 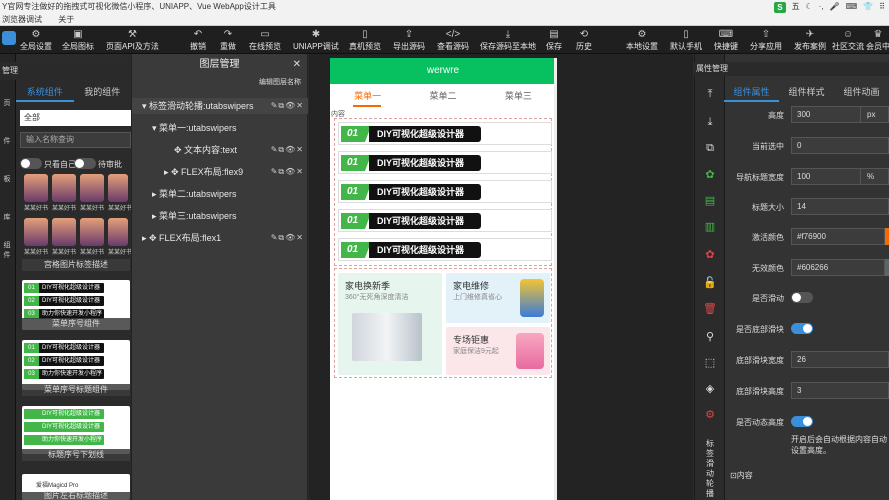 What do you see at coordinates (220, 238) in the screenshot?
I see `layer-row-flex1: ▸ ✥ FLEX布局:flex1 ✎⧉👁✕` at bounding box center [220, 238].